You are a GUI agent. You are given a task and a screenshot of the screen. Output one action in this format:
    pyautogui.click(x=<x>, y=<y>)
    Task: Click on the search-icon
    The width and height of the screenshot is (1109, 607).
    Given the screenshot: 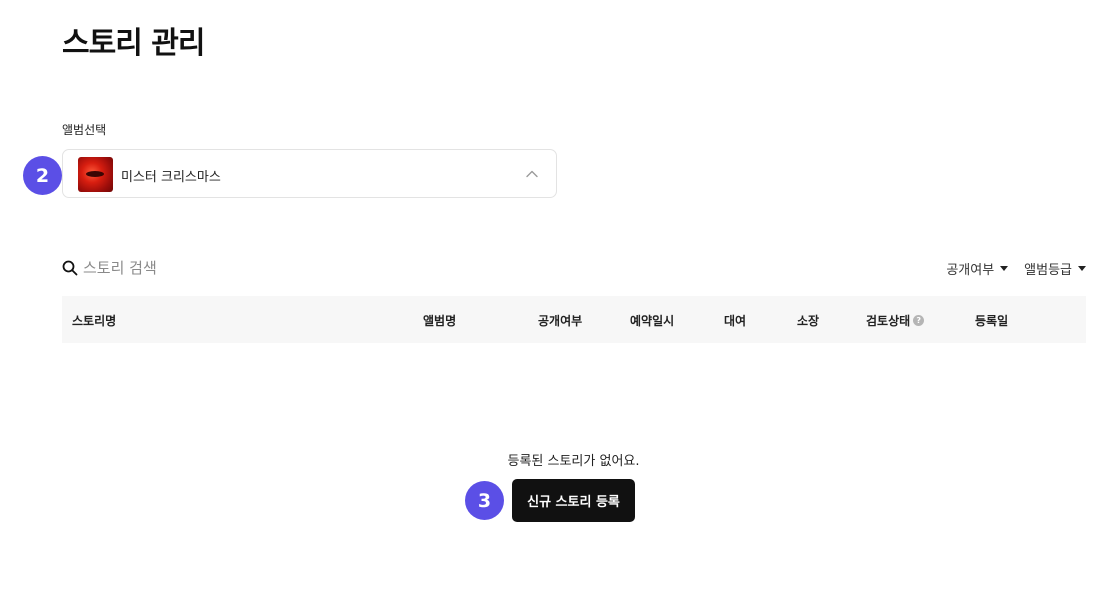 What is the action you would take?
    pyautogui.click(x=70, y=268)
    